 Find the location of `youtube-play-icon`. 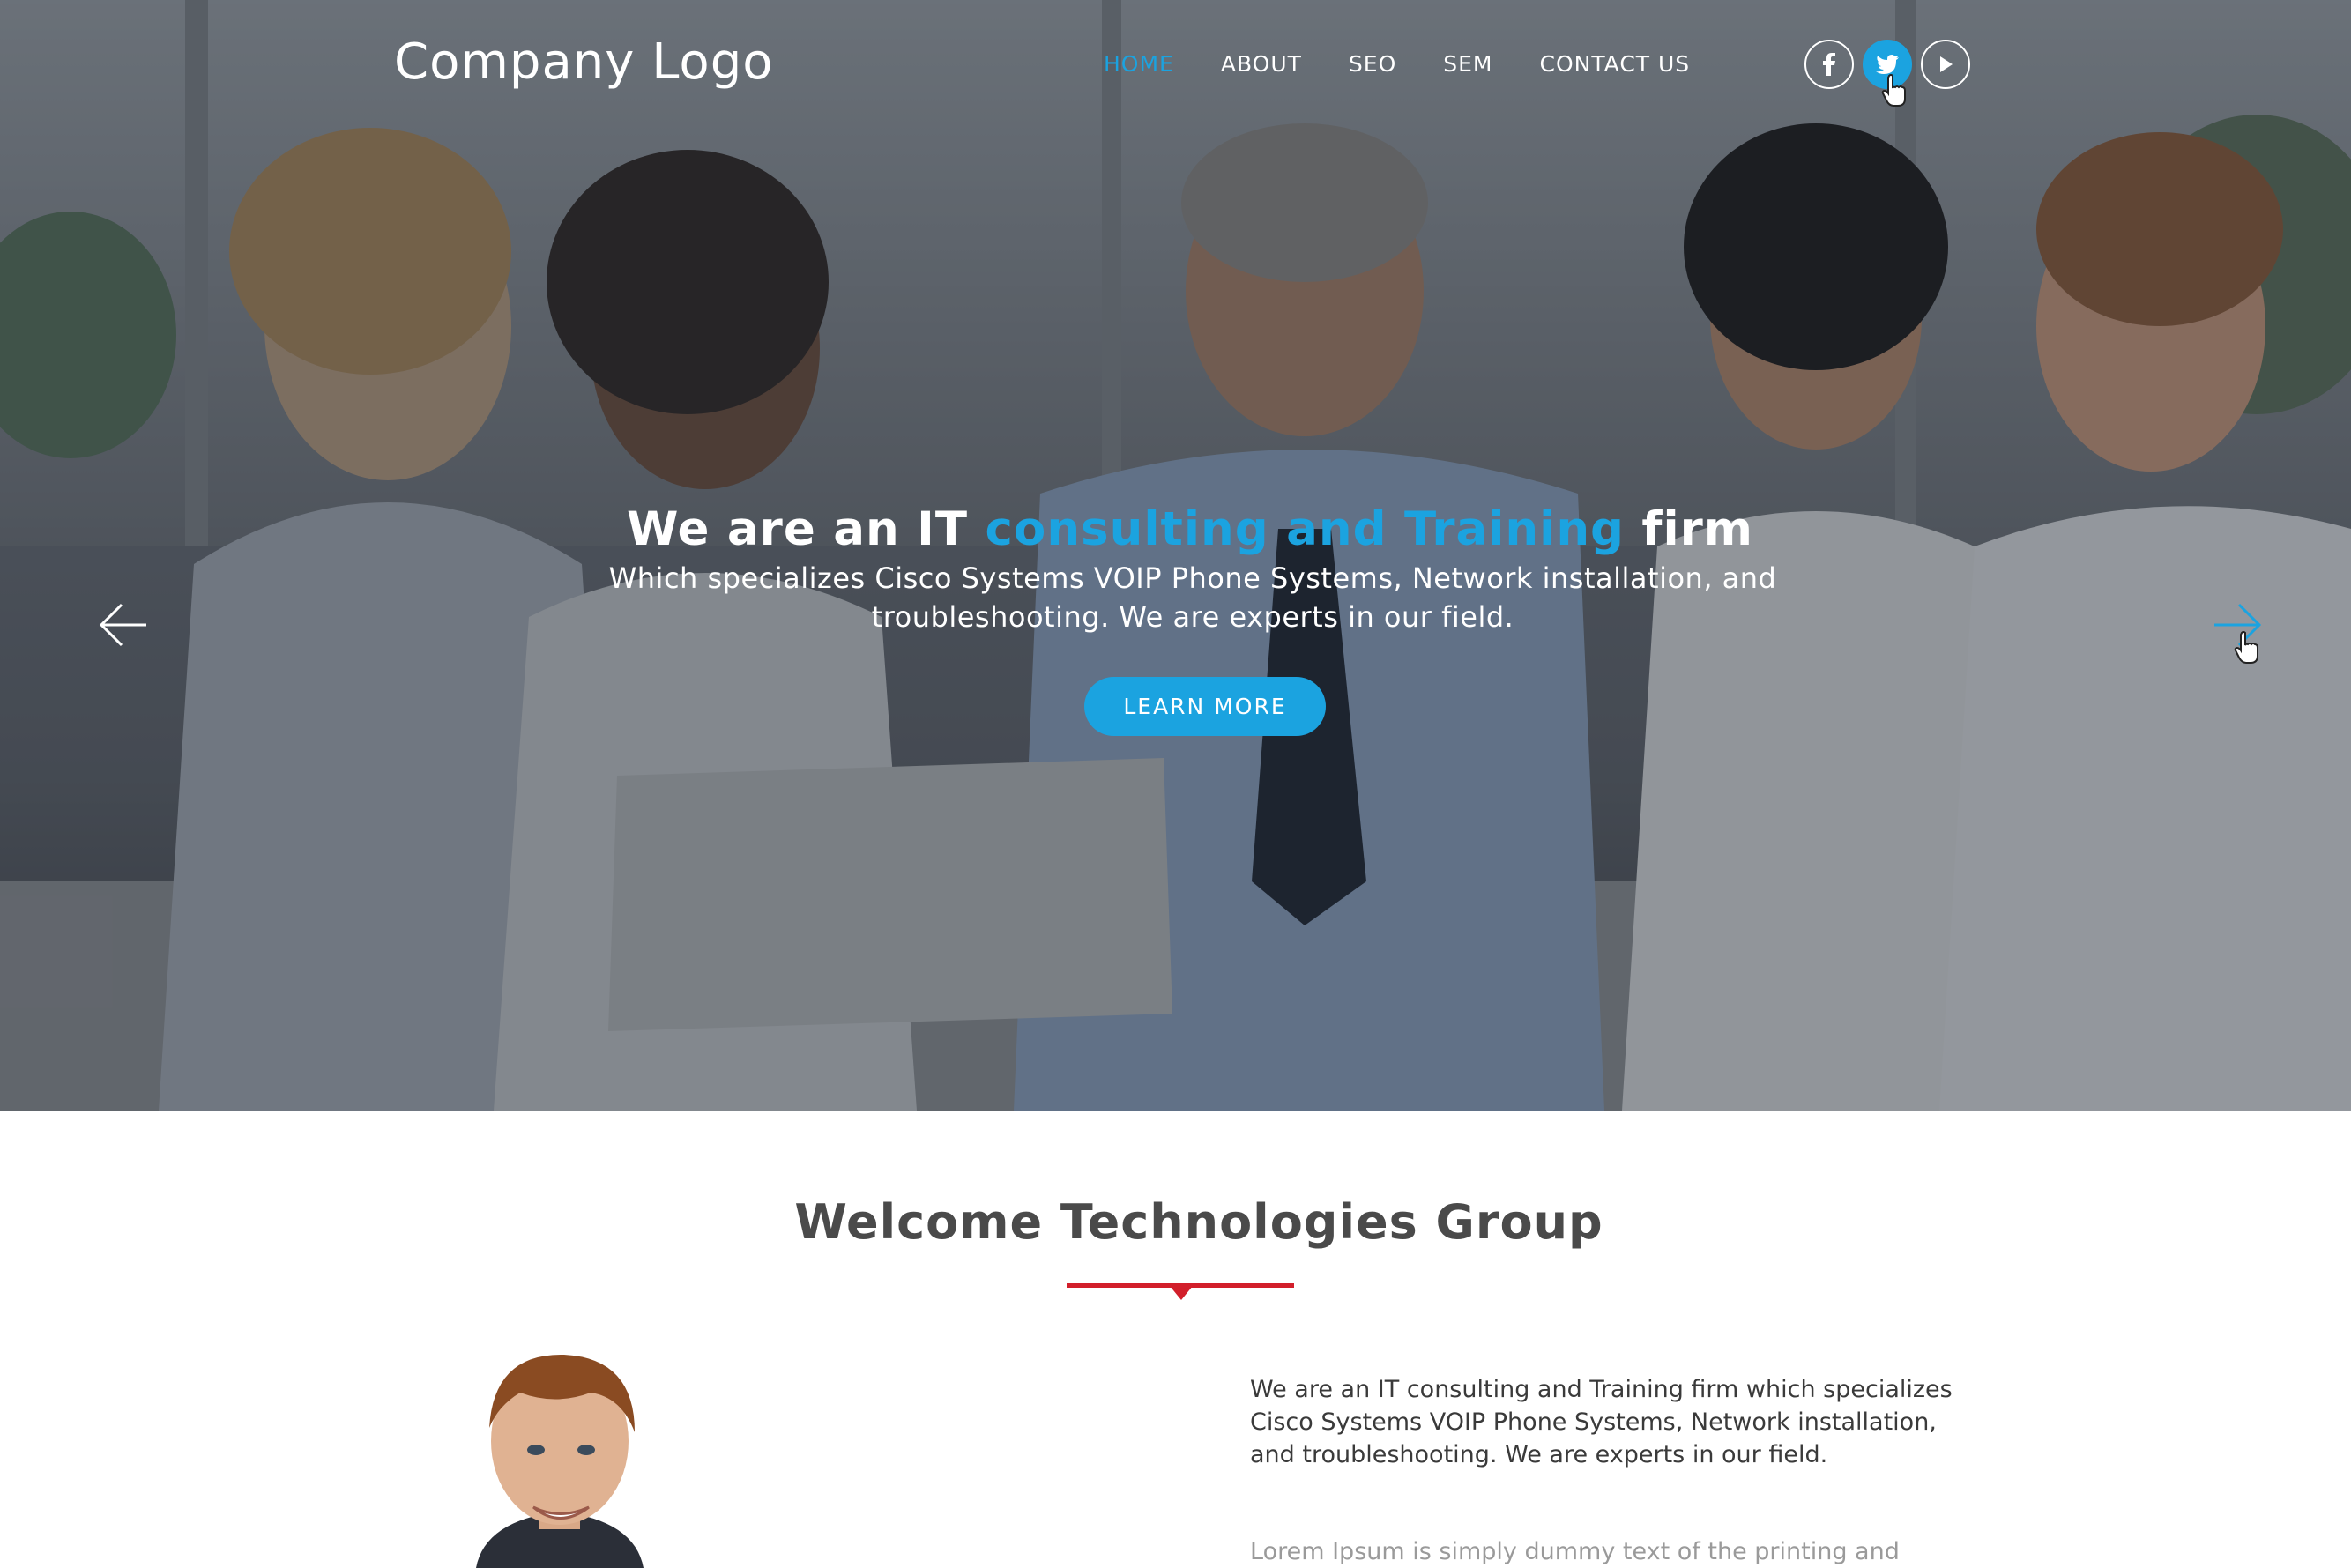

youtube-play-icon is located at coordinates (1946, 64).